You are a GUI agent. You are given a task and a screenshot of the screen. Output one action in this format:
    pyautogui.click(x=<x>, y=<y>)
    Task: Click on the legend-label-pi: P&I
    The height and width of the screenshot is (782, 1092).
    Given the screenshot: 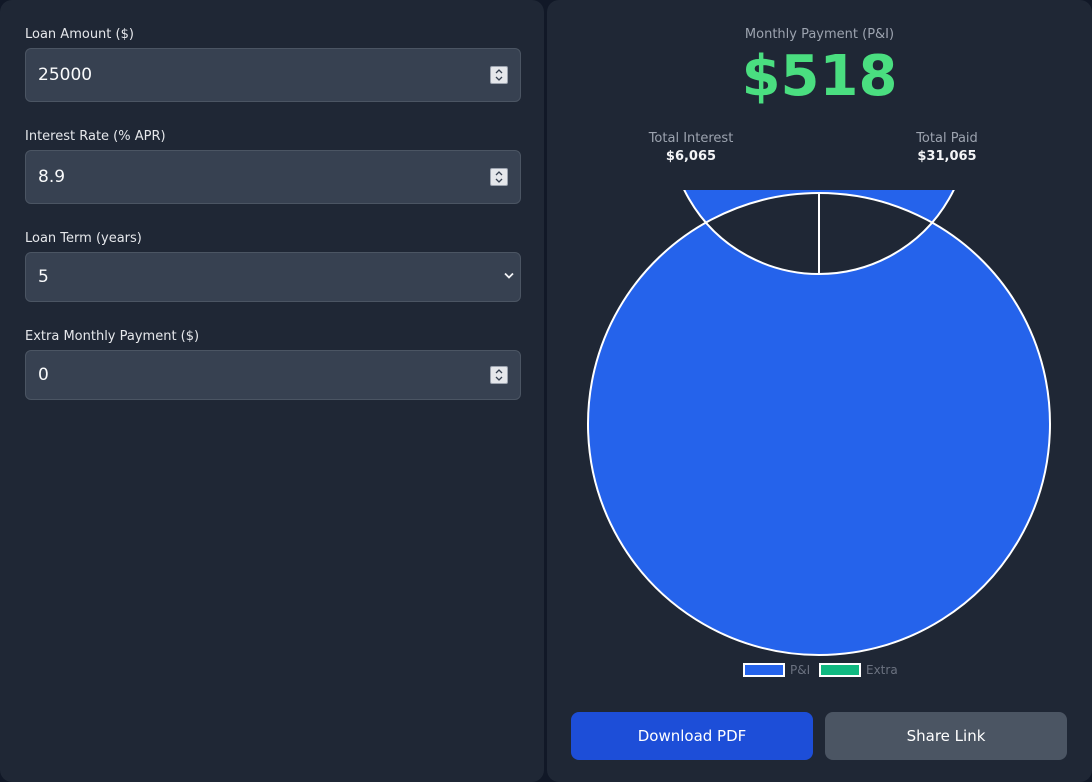 What is the action you would take?
    pyautogui.click(x=800, y=670)
    